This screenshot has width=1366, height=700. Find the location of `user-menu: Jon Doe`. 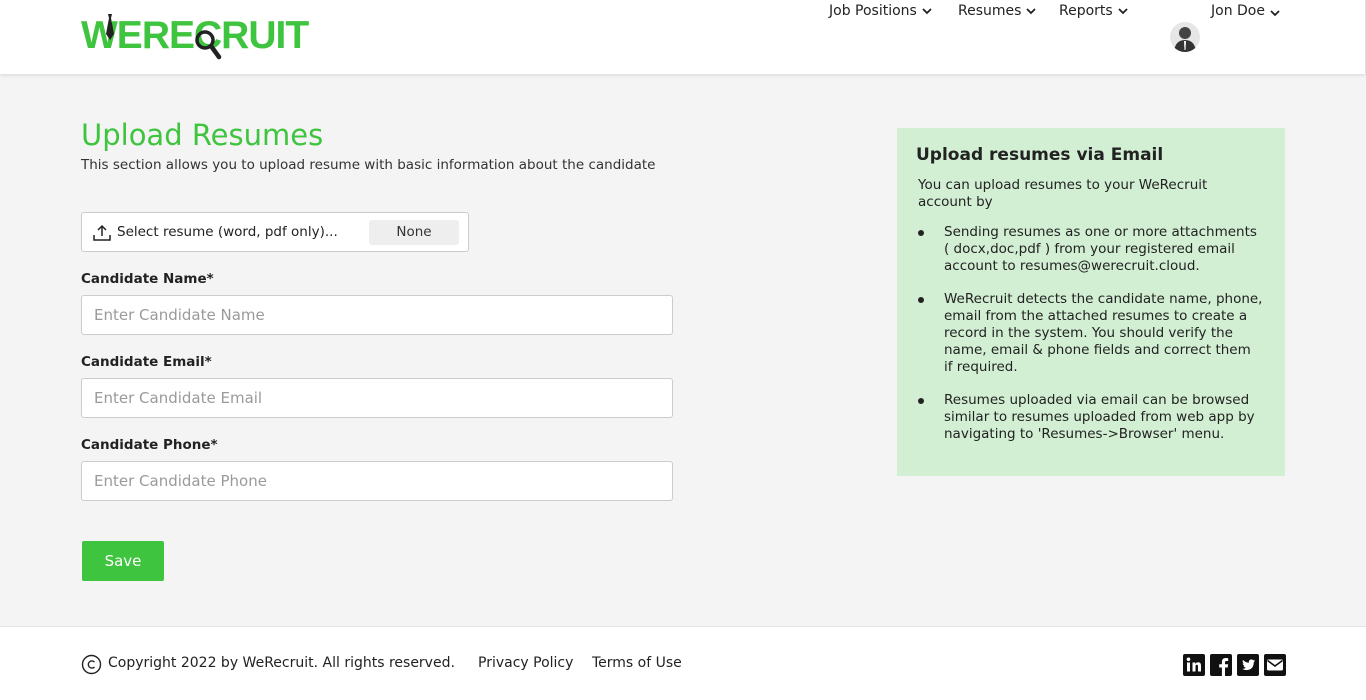

user-menu: Jon Doe is located at coordinates (1246, 11).